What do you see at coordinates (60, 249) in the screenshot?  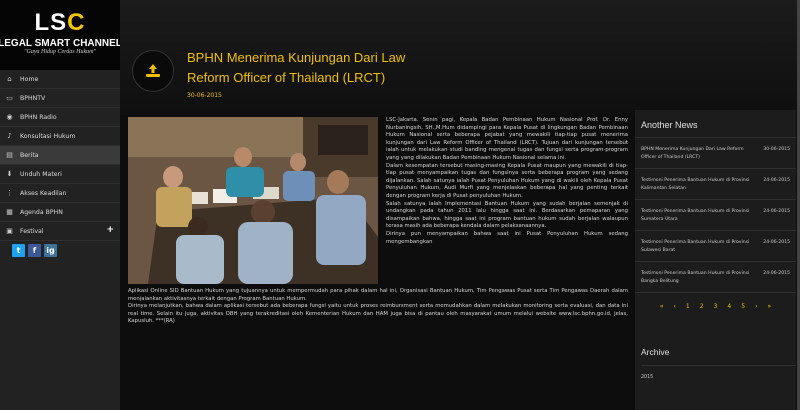 I see `social-links: t f ig` at bounding box center [60, 249].